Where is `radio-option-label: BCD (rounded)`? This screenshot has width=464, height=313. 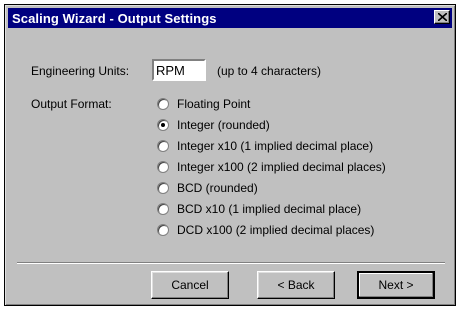 radio-option-label: BCD (rounded) is located at coordinates (217, 188).